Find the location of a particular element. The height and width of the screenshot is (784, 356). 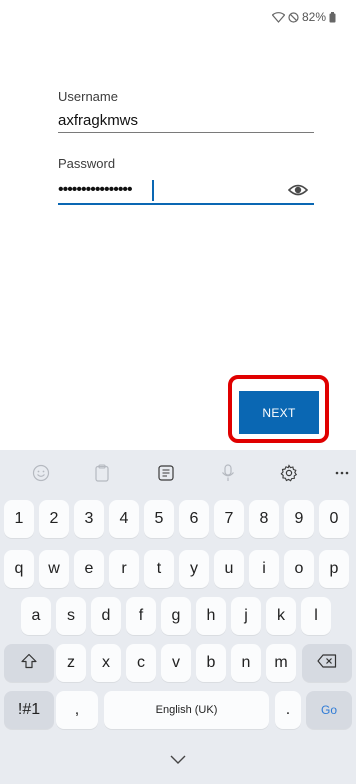

key-b: b is located at coordinates (211, 663).